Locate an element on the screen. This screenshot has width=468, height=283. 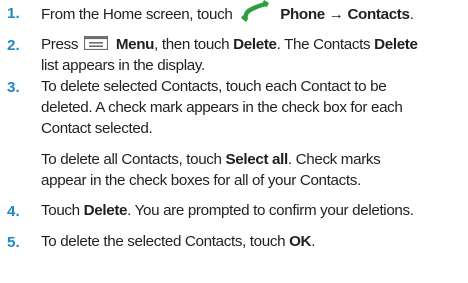
step-number: 3. is located at coordinates (13, 87).